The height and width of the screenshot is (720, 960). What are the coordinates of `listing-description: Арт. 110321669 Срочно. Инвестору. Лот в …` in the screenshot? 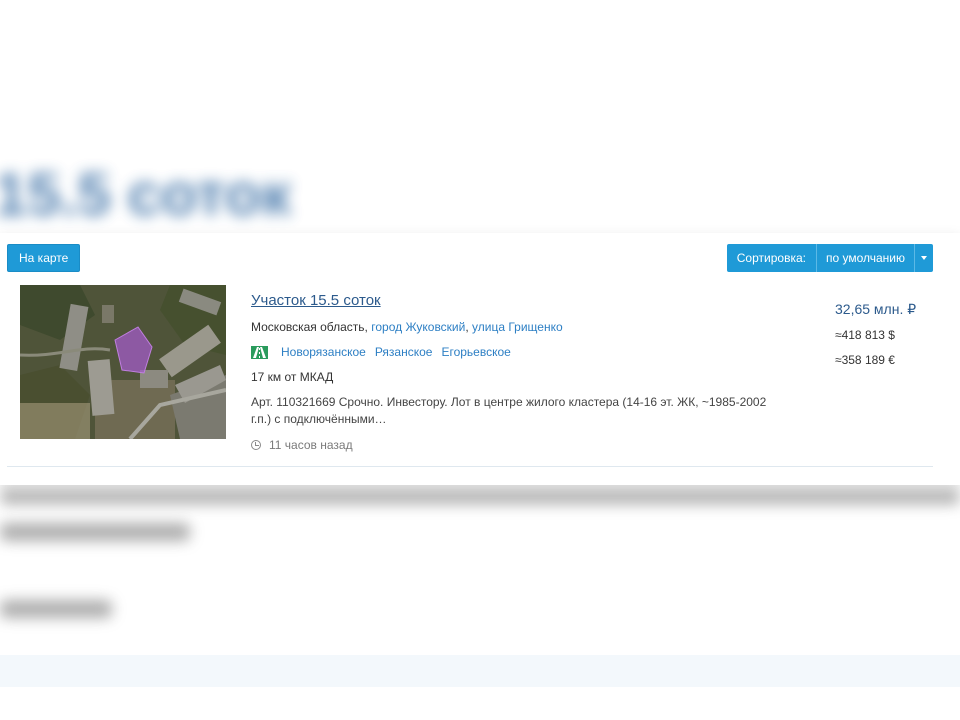 It's located at (509, 410).